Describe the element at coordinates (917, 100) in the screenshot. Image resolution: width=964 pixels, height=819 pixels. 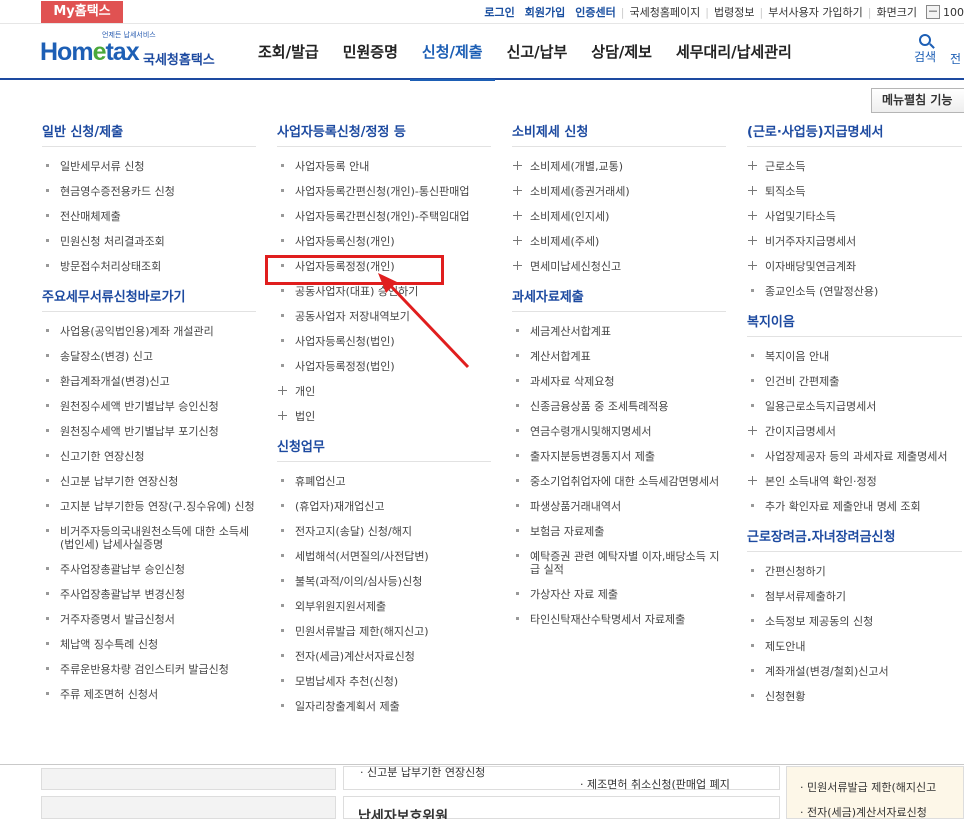
I see `menu-expand-toggle: 메뉴펼침 기능` at that location.